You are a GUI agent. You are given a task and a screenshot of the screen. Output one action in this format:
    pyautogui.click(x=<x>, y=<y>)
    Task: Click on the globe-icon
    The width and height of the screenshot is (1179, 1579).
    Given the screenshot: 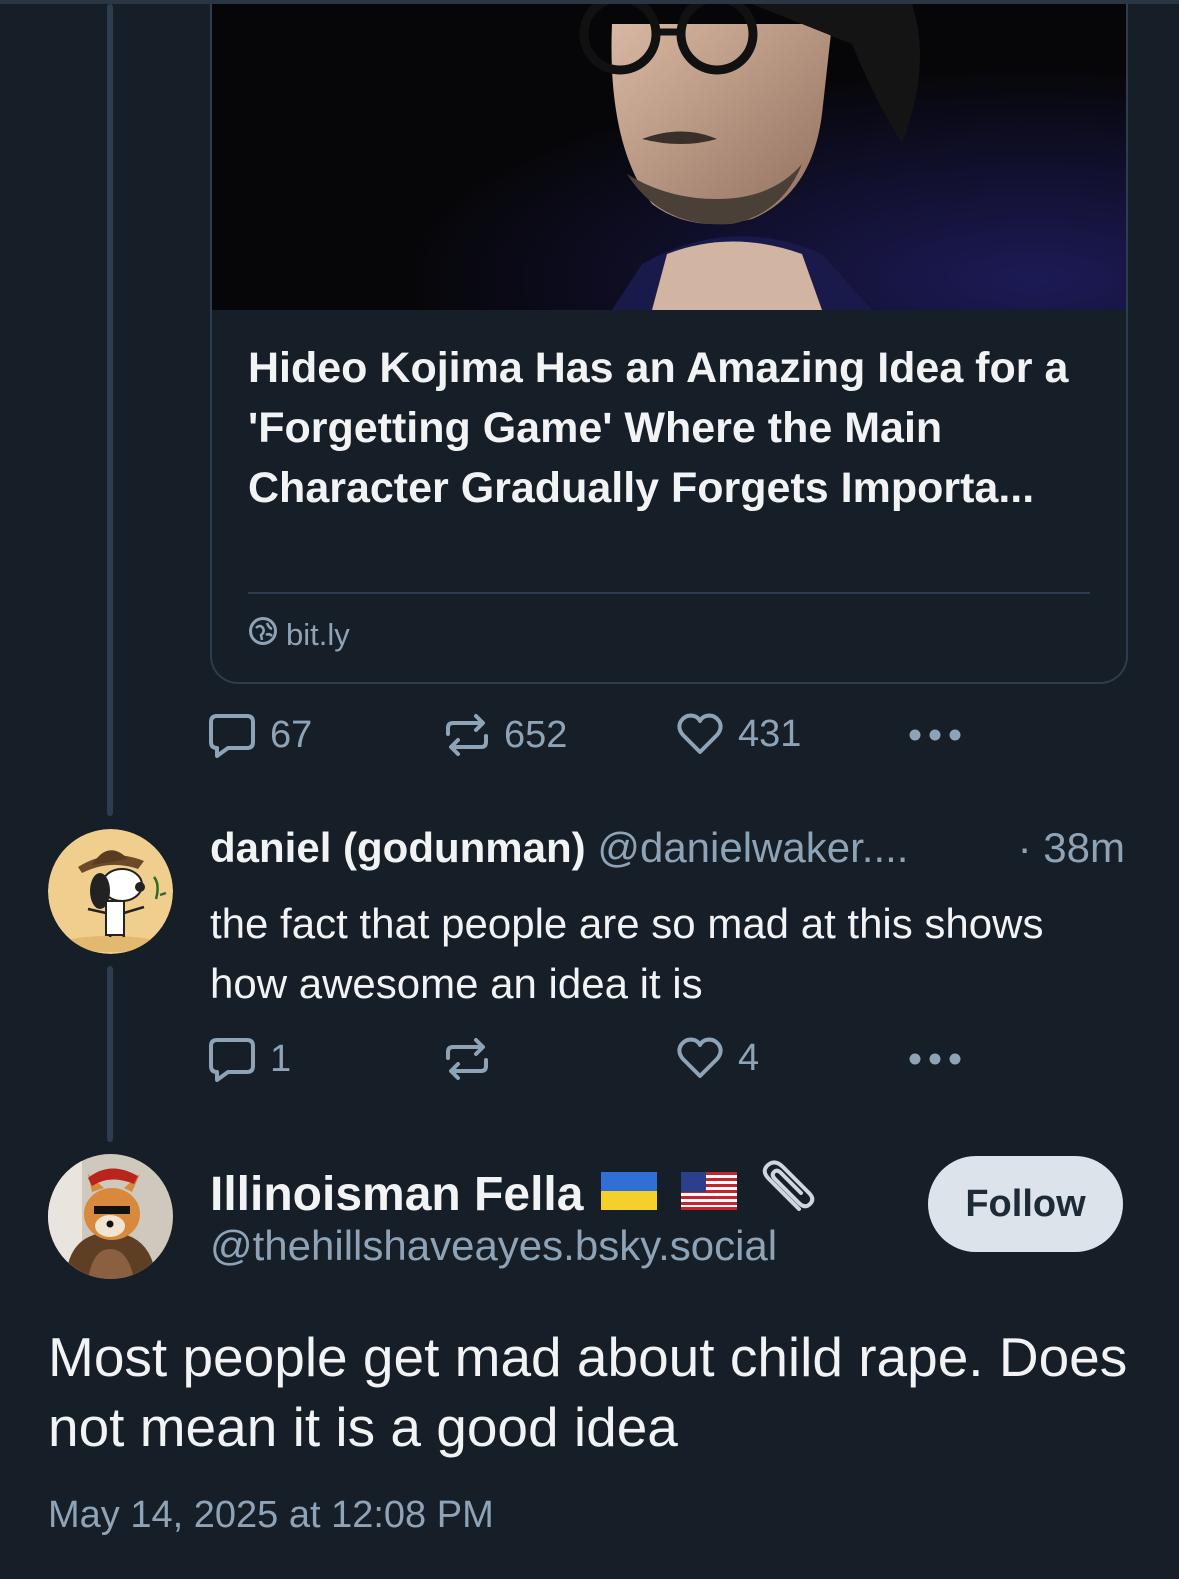 What is the action you would take?
    pyautogui.click(x=263, y=635)
    